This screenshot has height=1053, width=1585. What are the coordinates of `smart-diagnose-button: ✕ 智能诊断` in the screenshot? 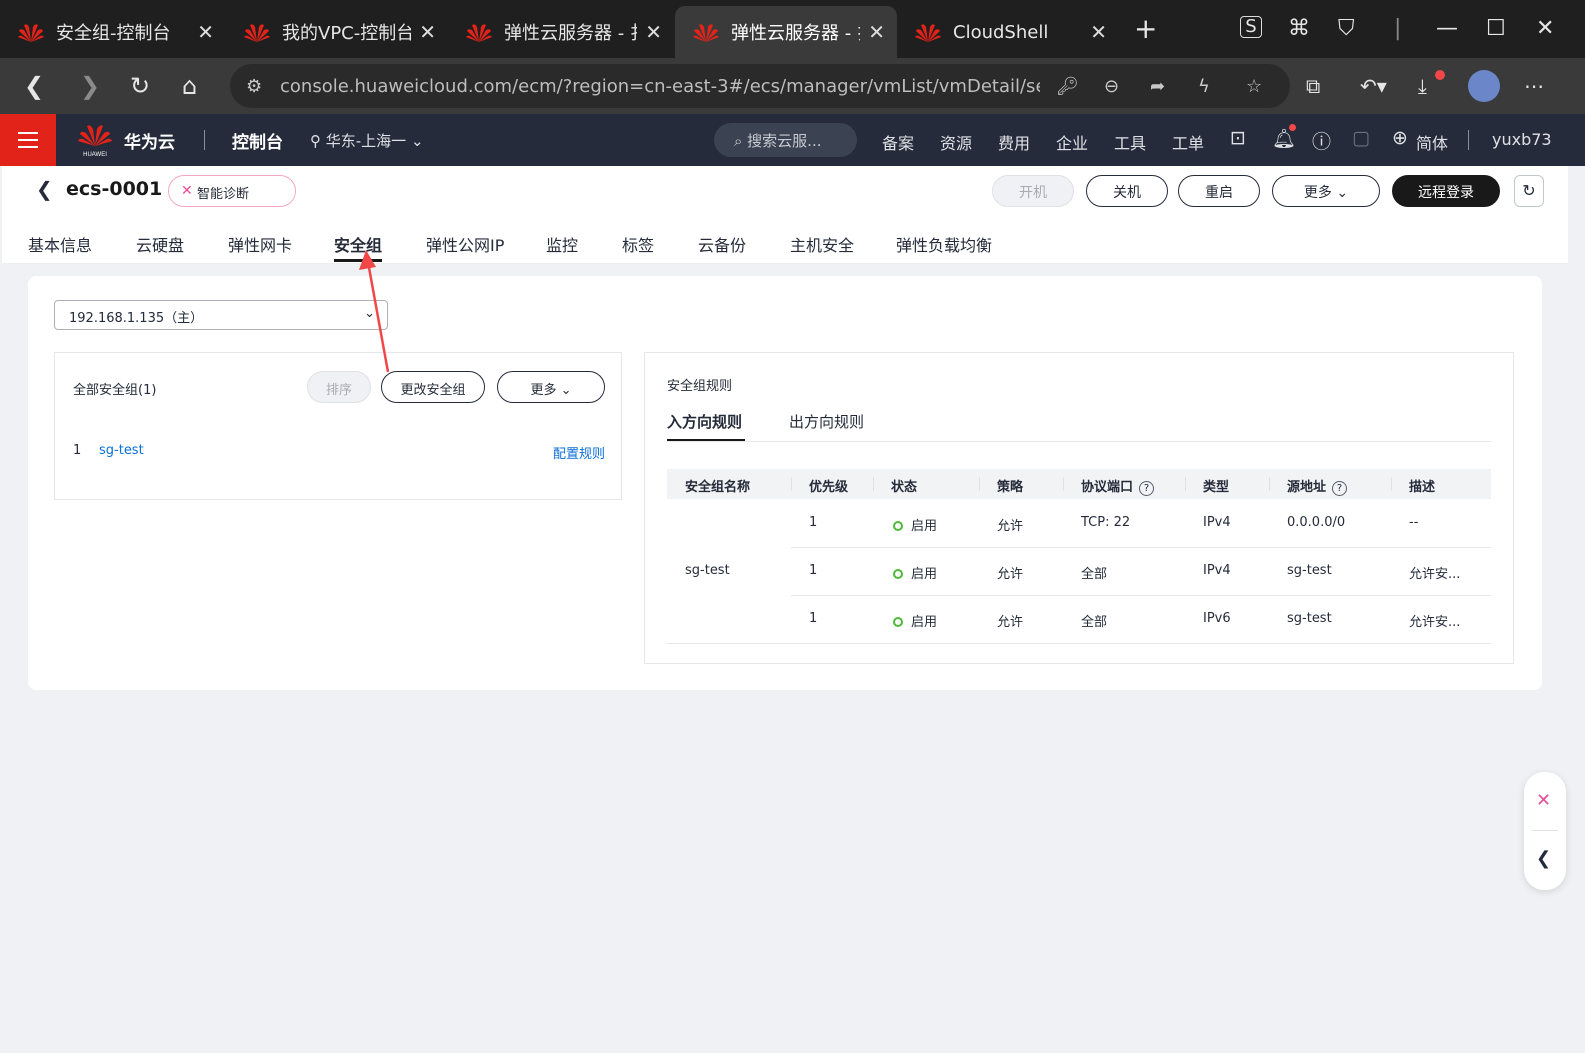 It's located at (232, 191).